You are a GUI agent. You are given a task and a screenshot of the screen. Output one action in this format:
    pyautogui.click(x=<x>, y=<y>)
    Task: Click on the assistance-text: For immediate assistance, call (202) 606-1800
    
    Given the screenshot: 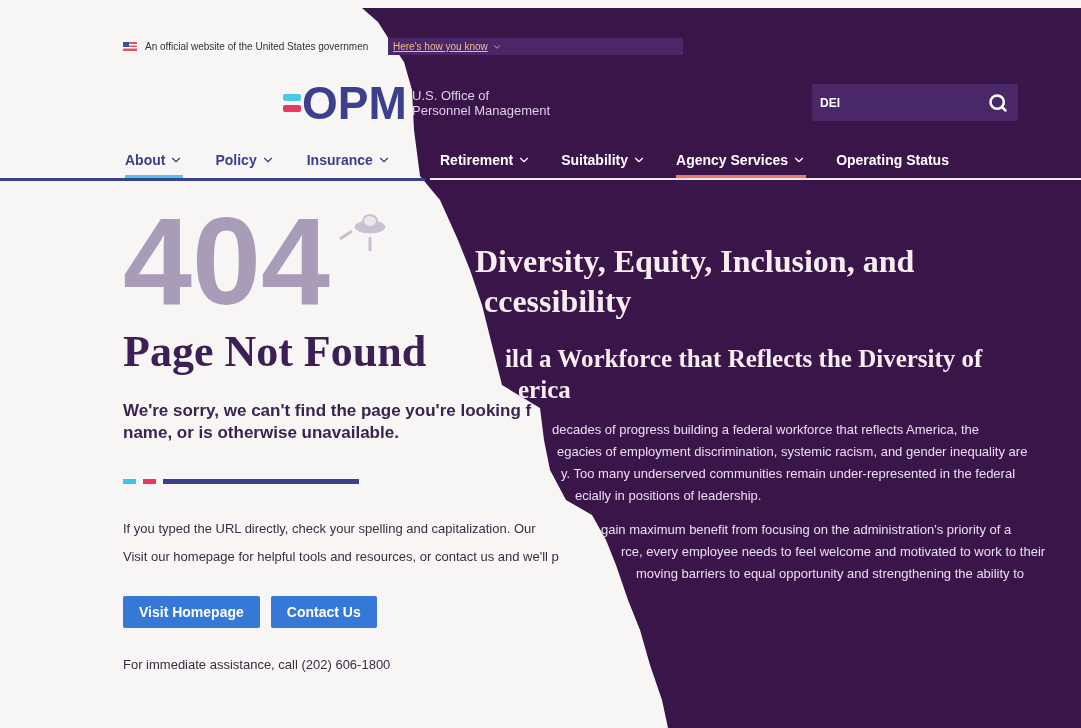 What is the action you would take?
    pyautogui.click(x=257, y=665)
    